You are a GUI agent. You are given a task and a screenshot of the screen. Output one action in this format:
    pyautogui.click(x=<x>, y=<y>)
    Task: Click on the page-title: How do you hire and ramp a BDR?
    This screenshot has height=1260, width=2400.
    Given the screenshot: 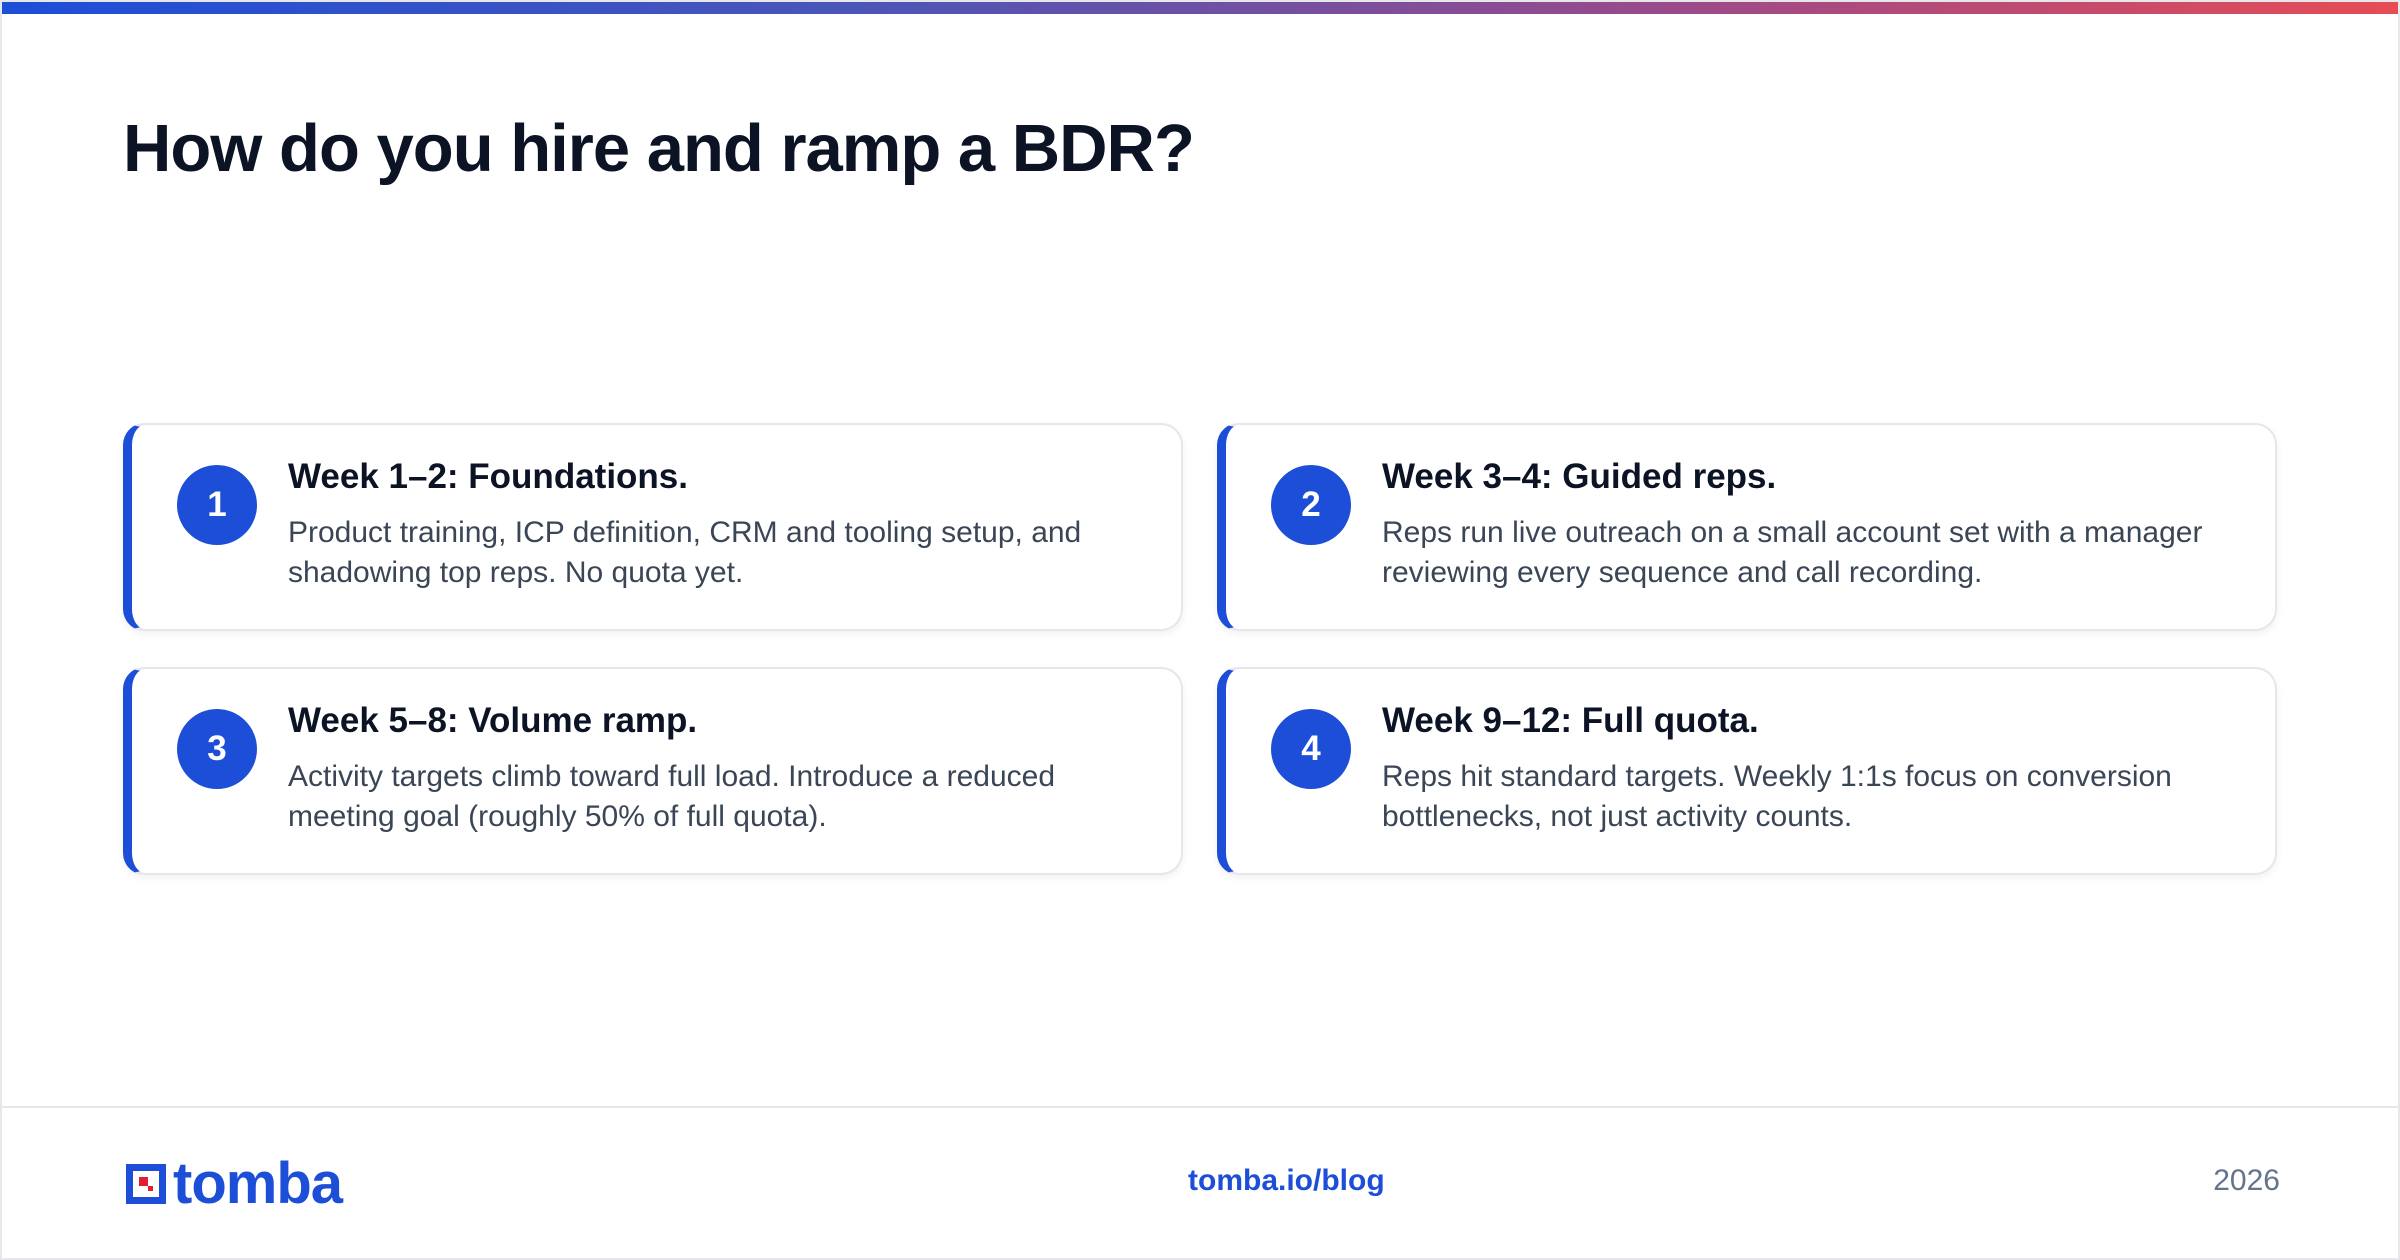 What is the action you would take?
    pyautogui.click(x=659, y=148)
    